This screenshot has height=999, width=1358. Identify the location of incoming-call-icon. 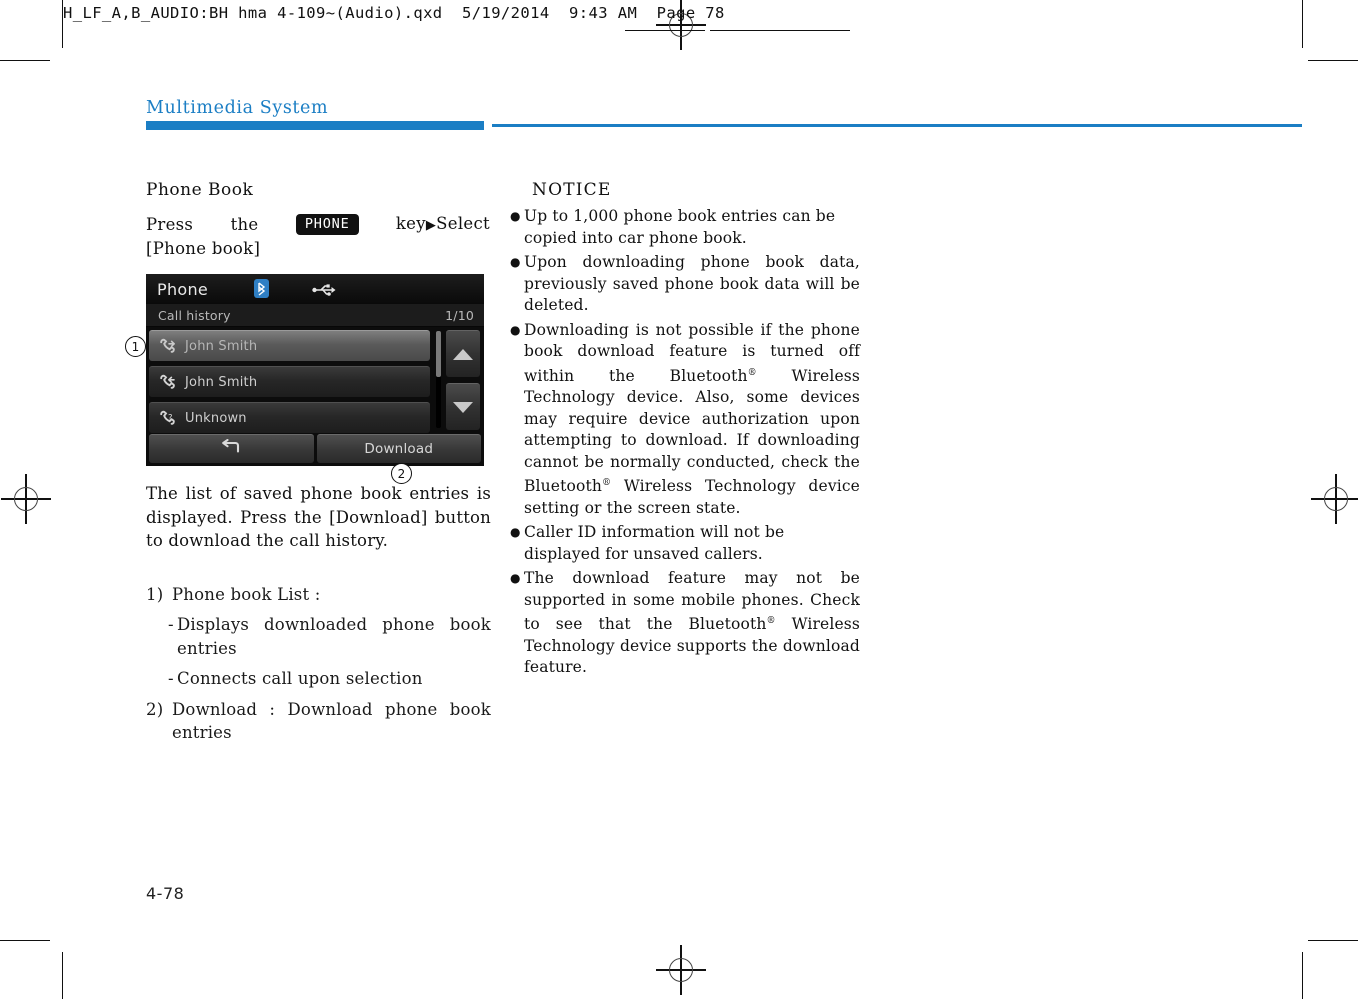
(167, 382).